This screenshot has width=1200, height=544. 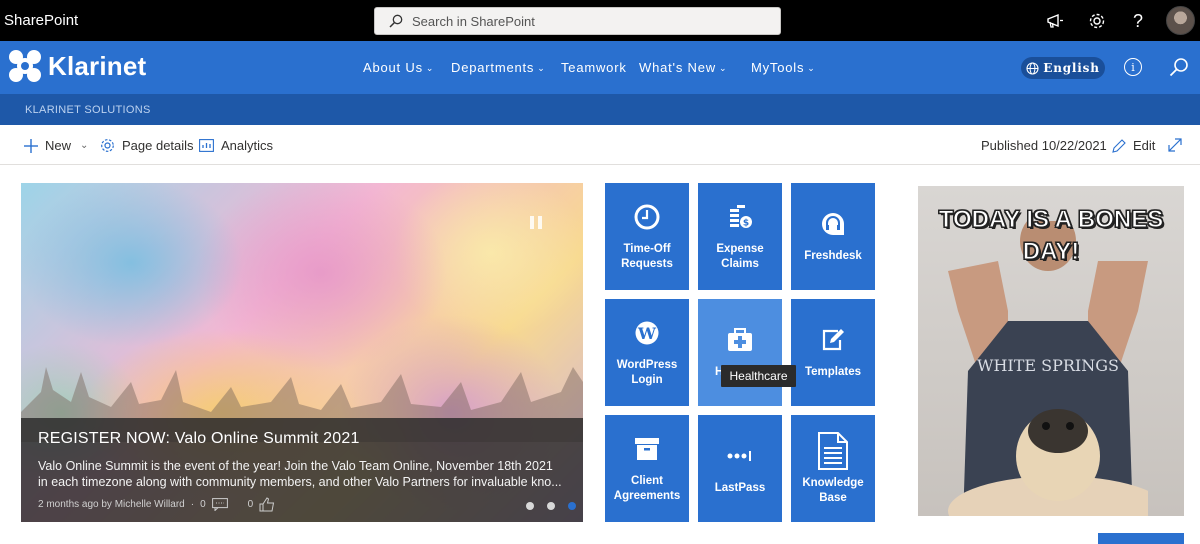 I want to click on help-icon: ?, so click(x=1138, y=21).